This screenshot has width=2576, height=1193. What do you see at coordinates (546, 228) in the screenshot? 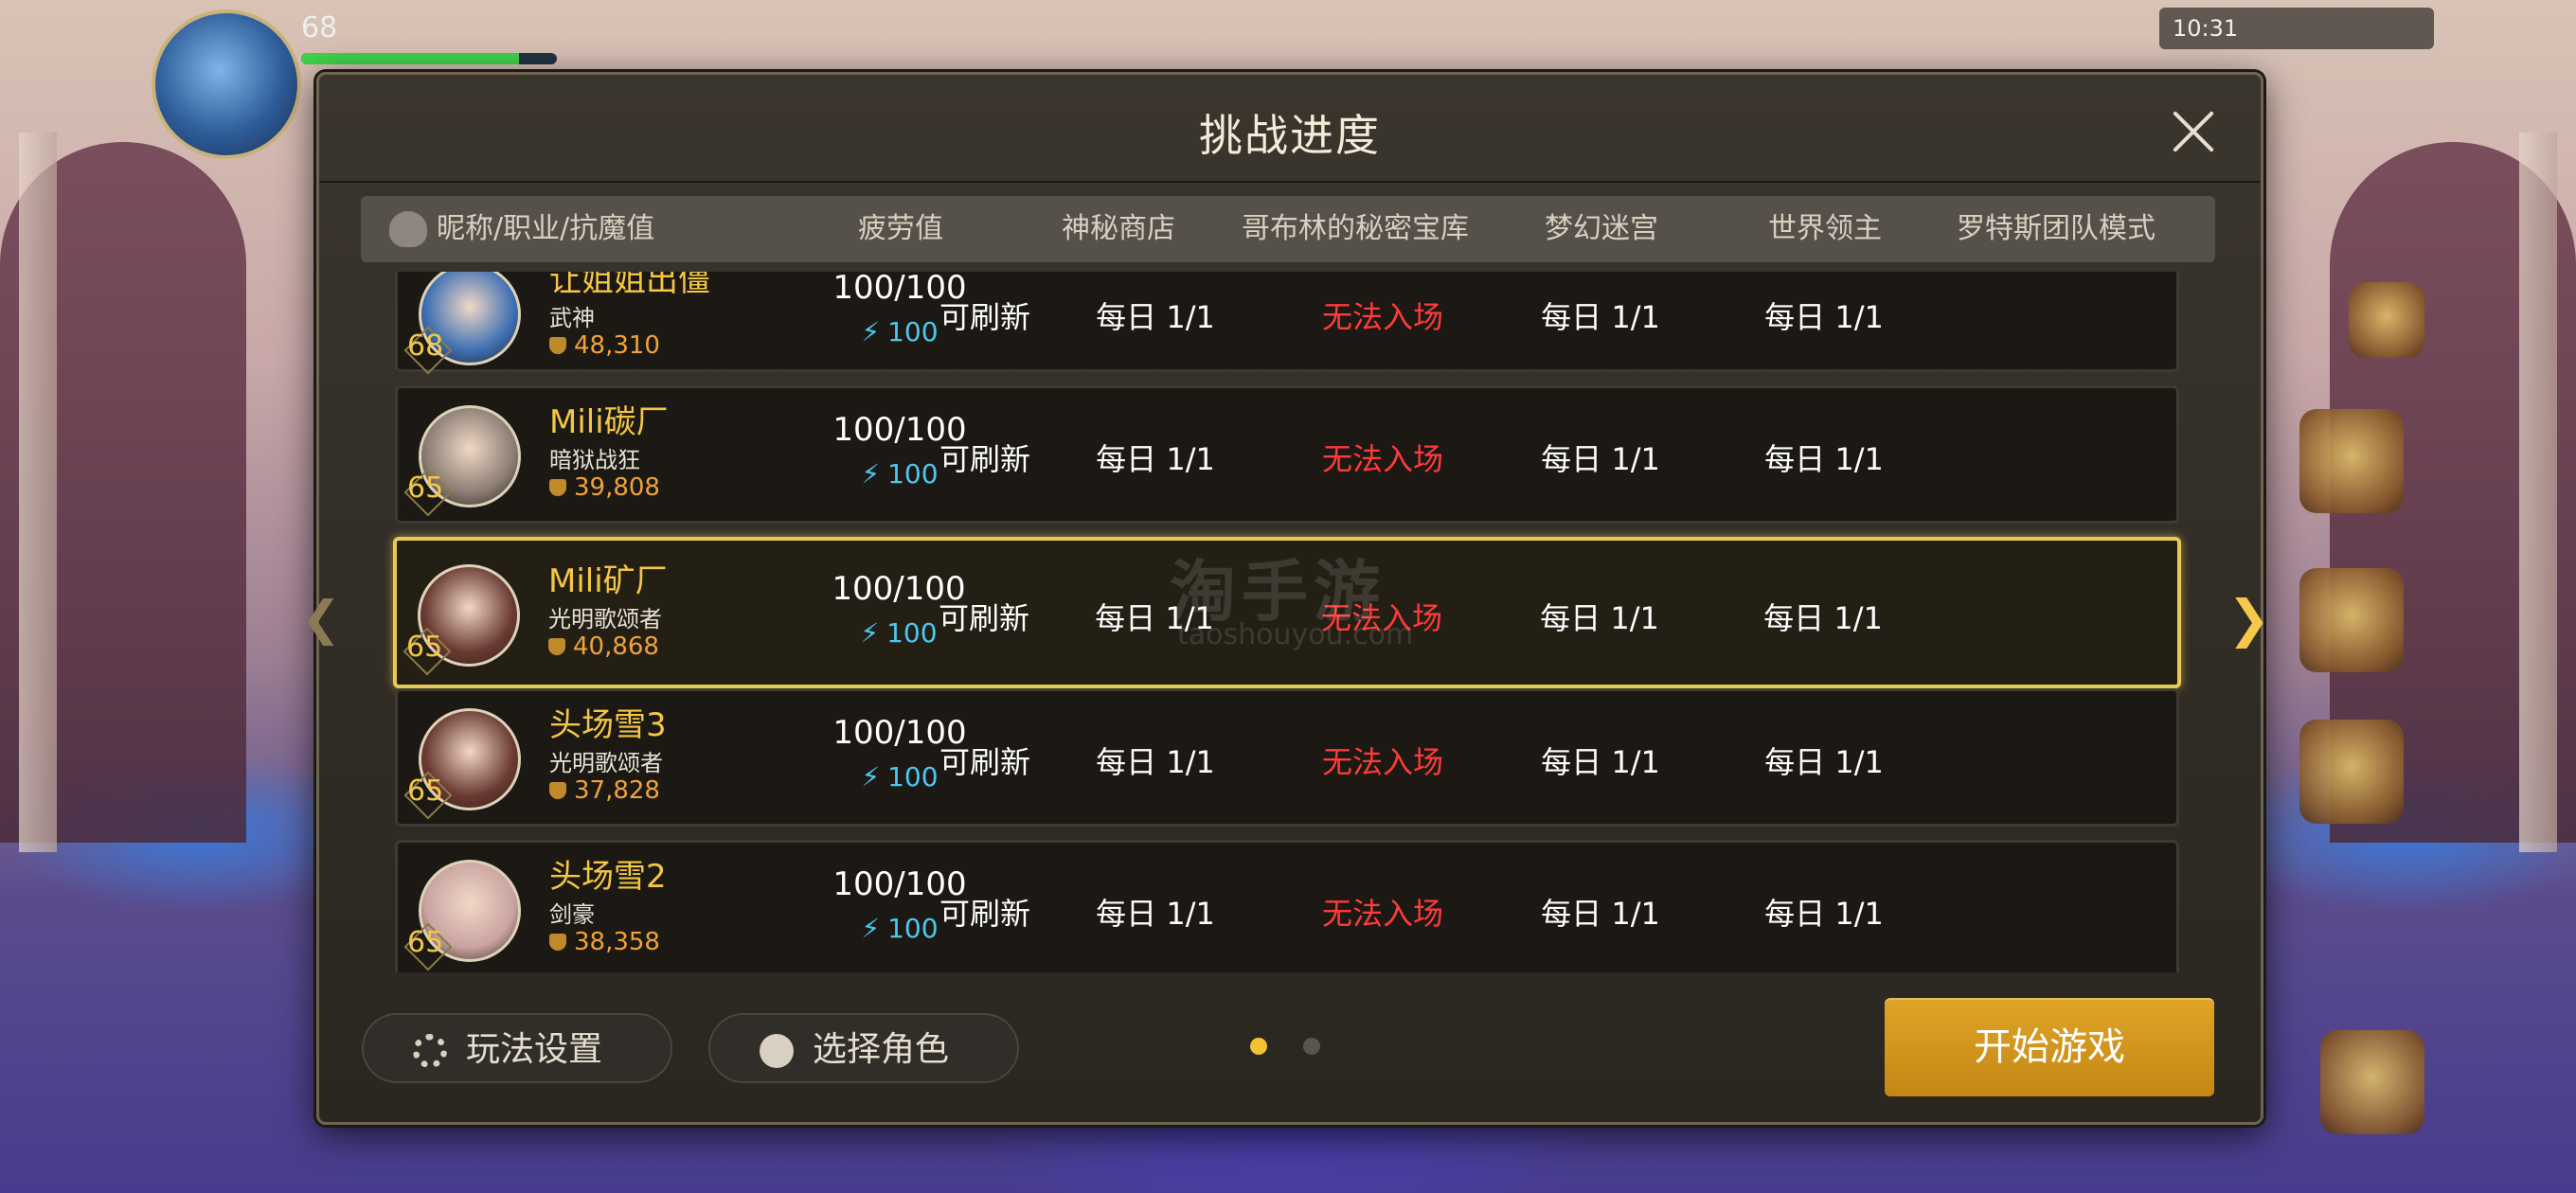
I see `column-header-nickname: 昵称/职业/抗魔值` at bounding box center [546, 228].